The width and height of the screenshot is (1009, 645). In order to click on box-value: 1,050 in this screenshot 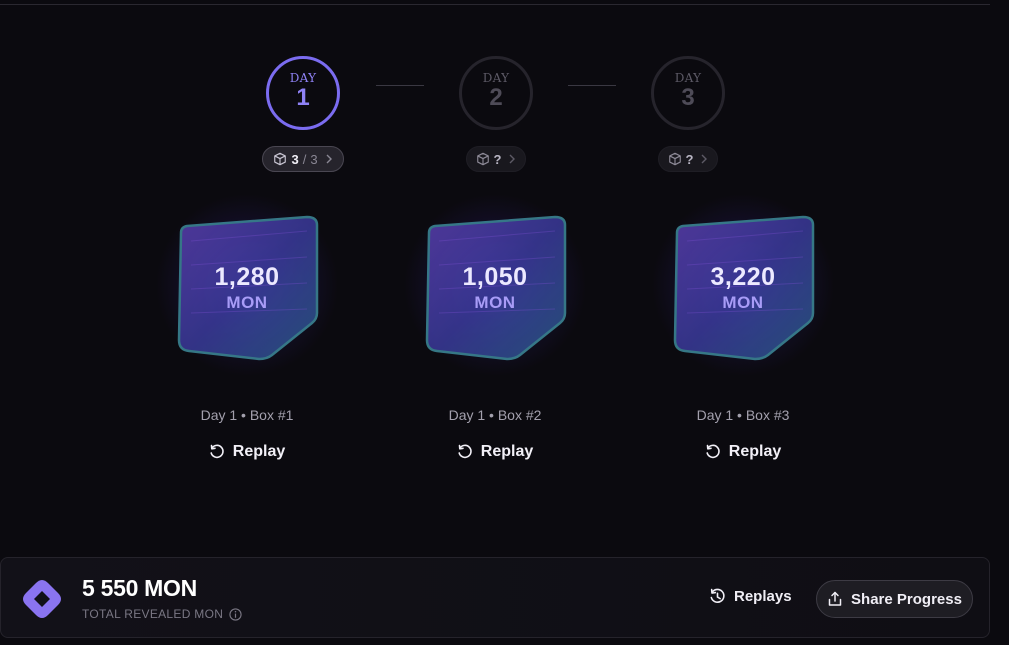, I will do `click(495, 277)`.